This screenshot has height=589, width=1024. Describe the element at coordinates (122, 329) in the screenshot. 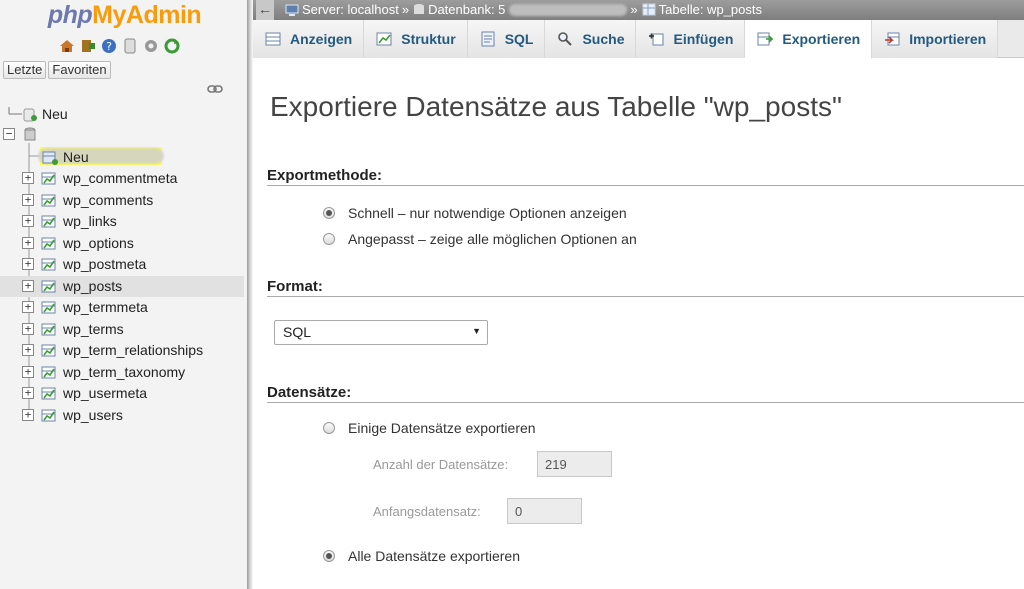

I see `tree-item-table: + wp_terms` at that location.